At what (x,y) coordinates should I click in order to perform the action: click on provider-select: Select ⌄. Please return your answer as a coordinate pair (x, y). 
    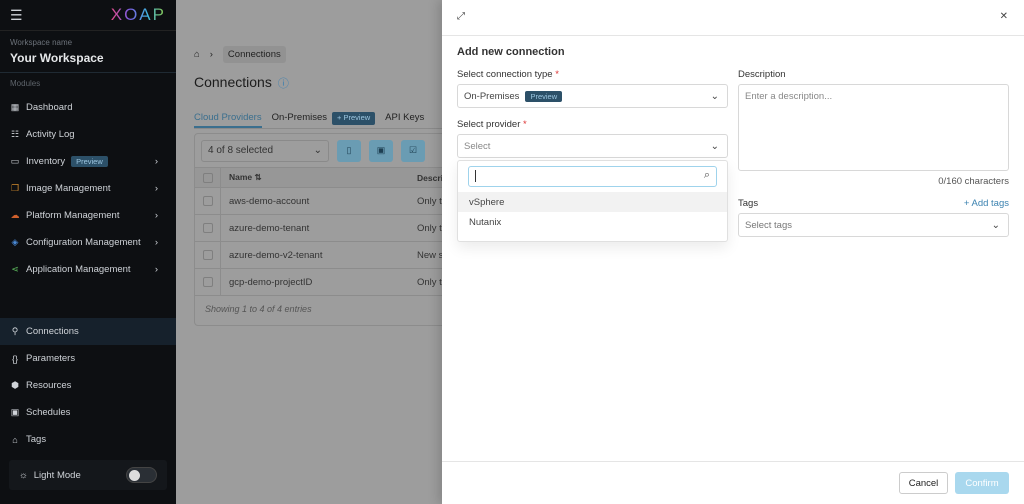
    Looking at the image, I should click on (592, 146).